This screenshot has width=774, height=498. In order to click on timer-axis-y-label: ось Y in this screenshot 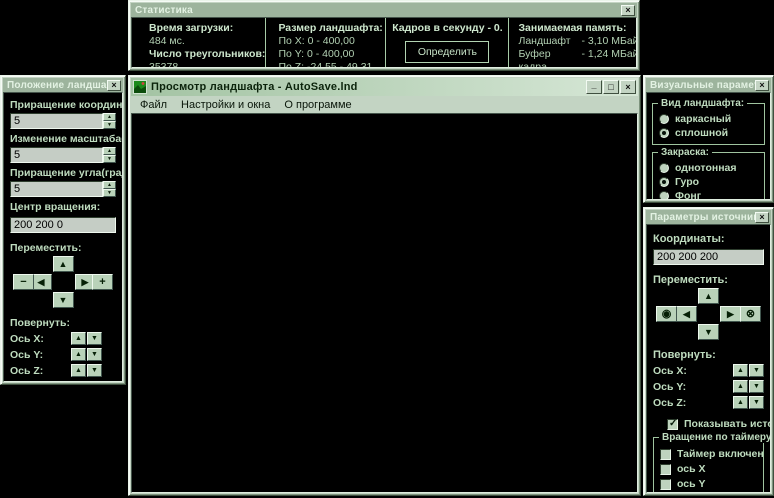, I will do `click(691, 484)`.